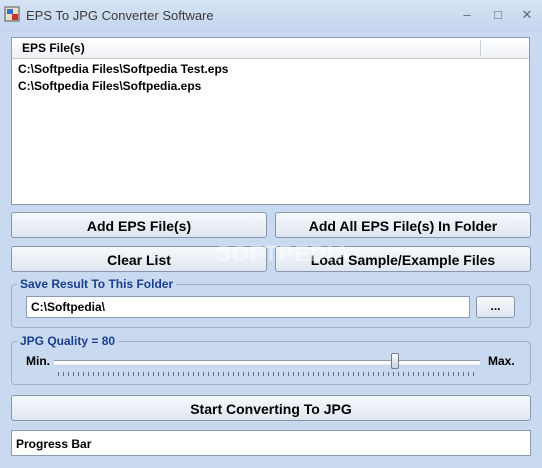  Describe the element at coordinates (394, 361) in the screenshot. I see `quality-slider-thumb` at that location.